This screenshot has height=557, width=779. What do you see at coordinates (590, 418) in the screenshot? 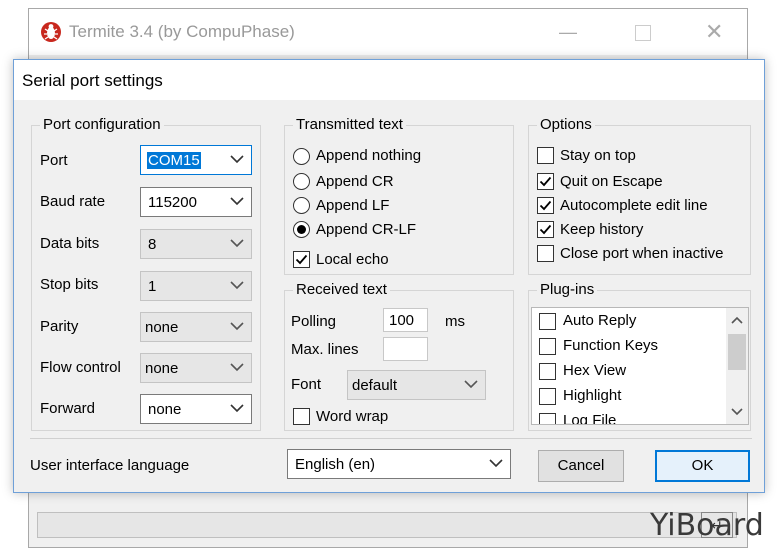
I see `log-file-label: Log File` at bounding box center [590, 418].